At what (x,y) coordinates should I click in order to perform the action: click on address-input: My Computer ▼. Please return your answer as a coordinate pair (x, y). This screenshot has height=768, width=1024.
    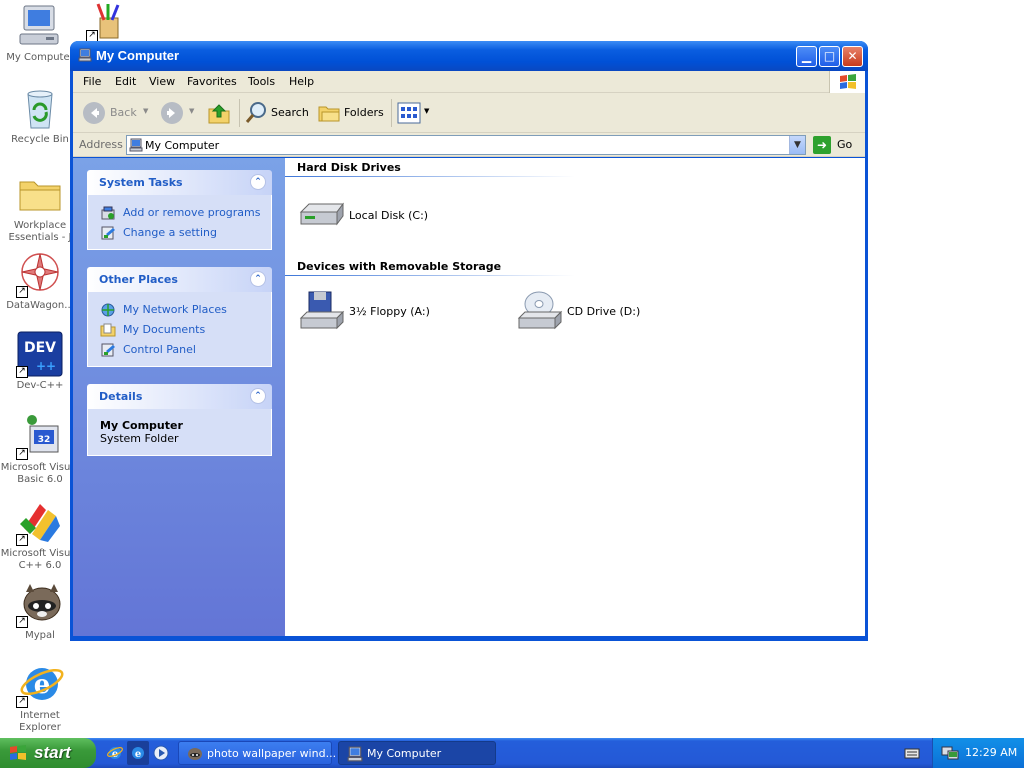
    Looking at the image, I should click on (466, 145).